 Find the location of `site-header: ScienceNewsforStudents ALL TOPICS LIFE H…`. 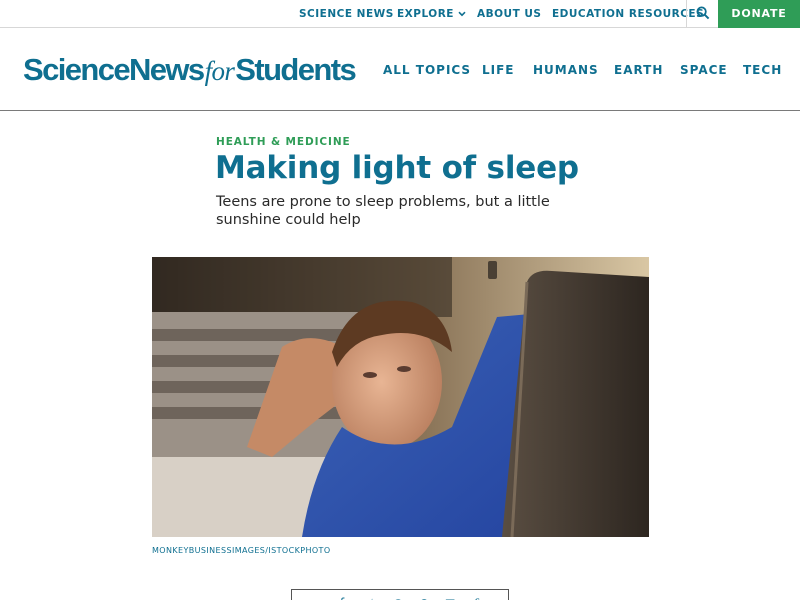

site-header: ScienceNewsforStudents ALL TOPICS LIFE H… is located at coordinates (400, 69).